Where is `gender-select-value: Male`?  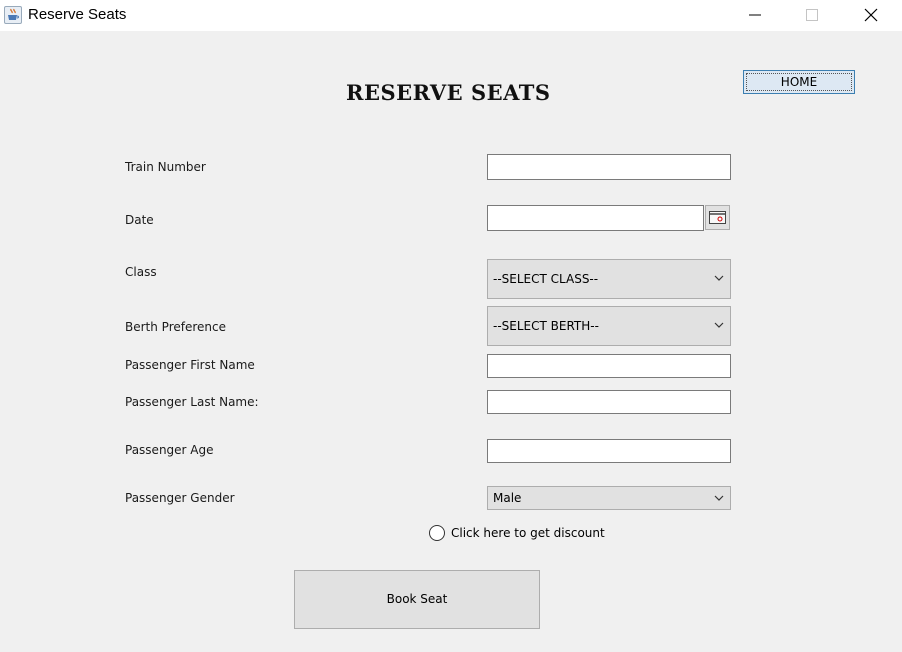 gender-select-value: Male is located at coordinates (507, 498).